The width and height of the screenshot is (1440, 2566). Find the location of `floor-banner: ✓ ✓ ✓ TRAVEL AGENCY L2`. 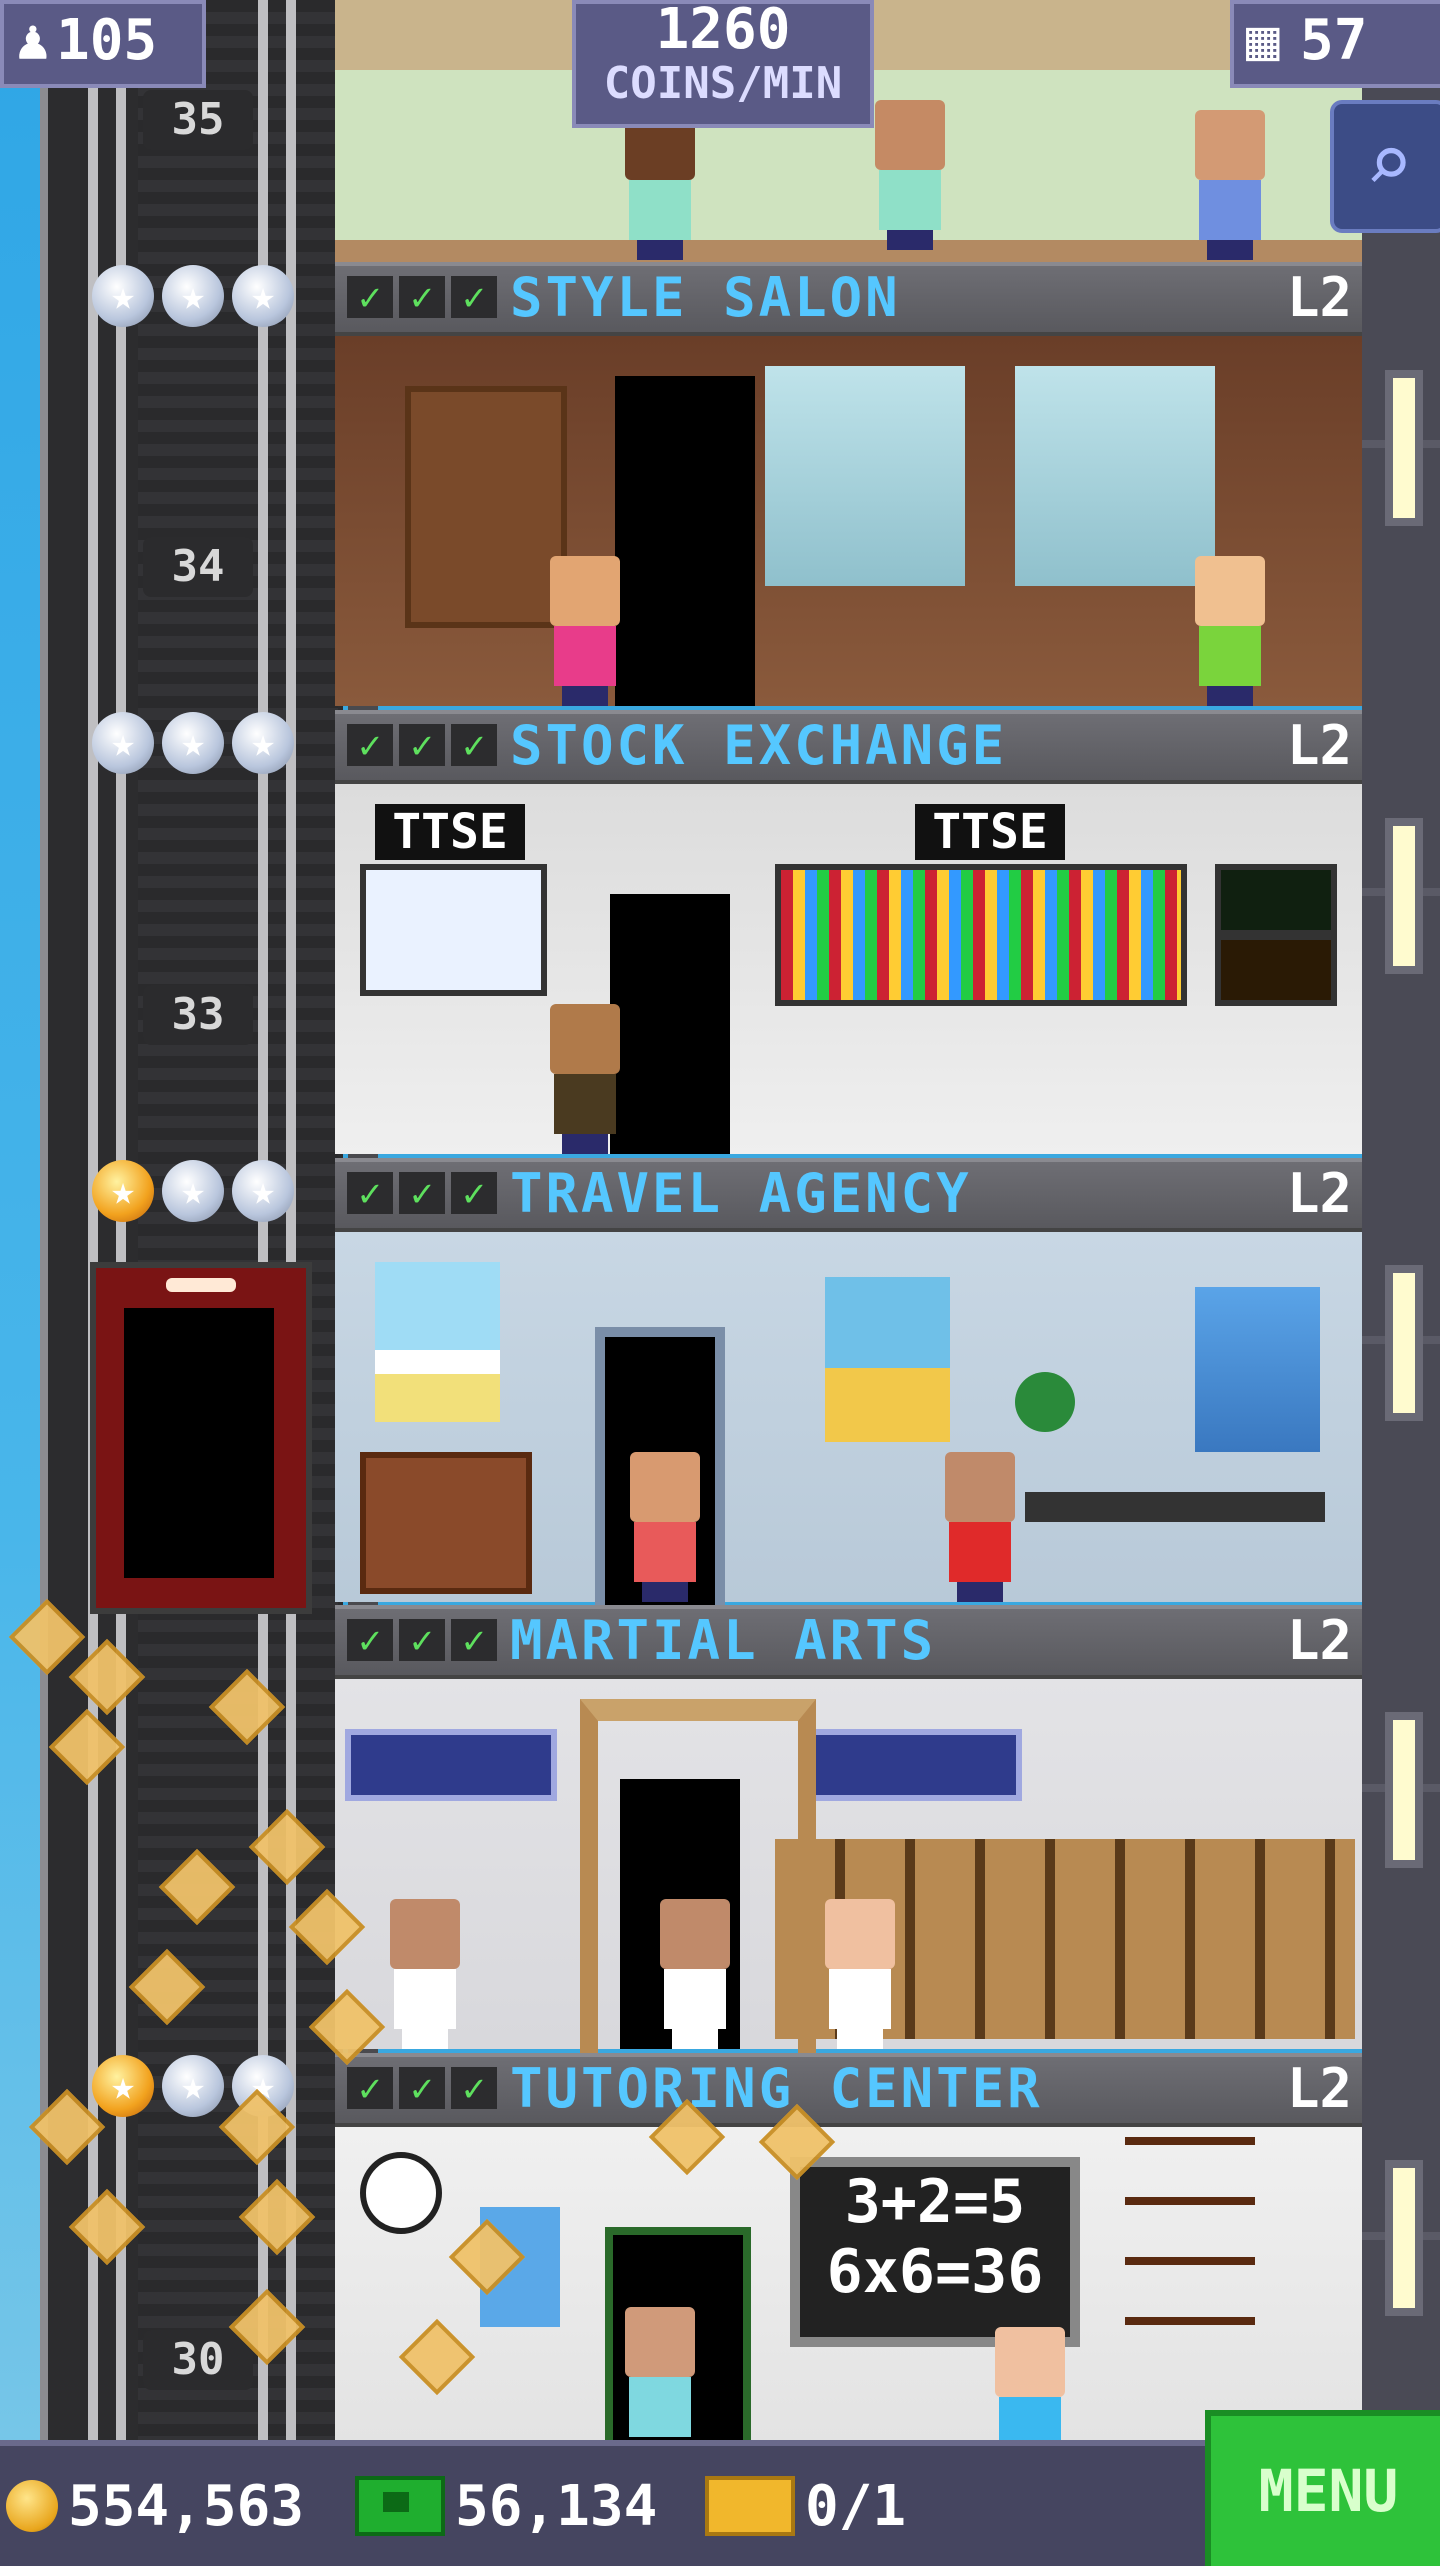

floor-banner: ✓ ✓ ✓ TRAVEL AGENCY L2 is located at coordinates (848, 1195).